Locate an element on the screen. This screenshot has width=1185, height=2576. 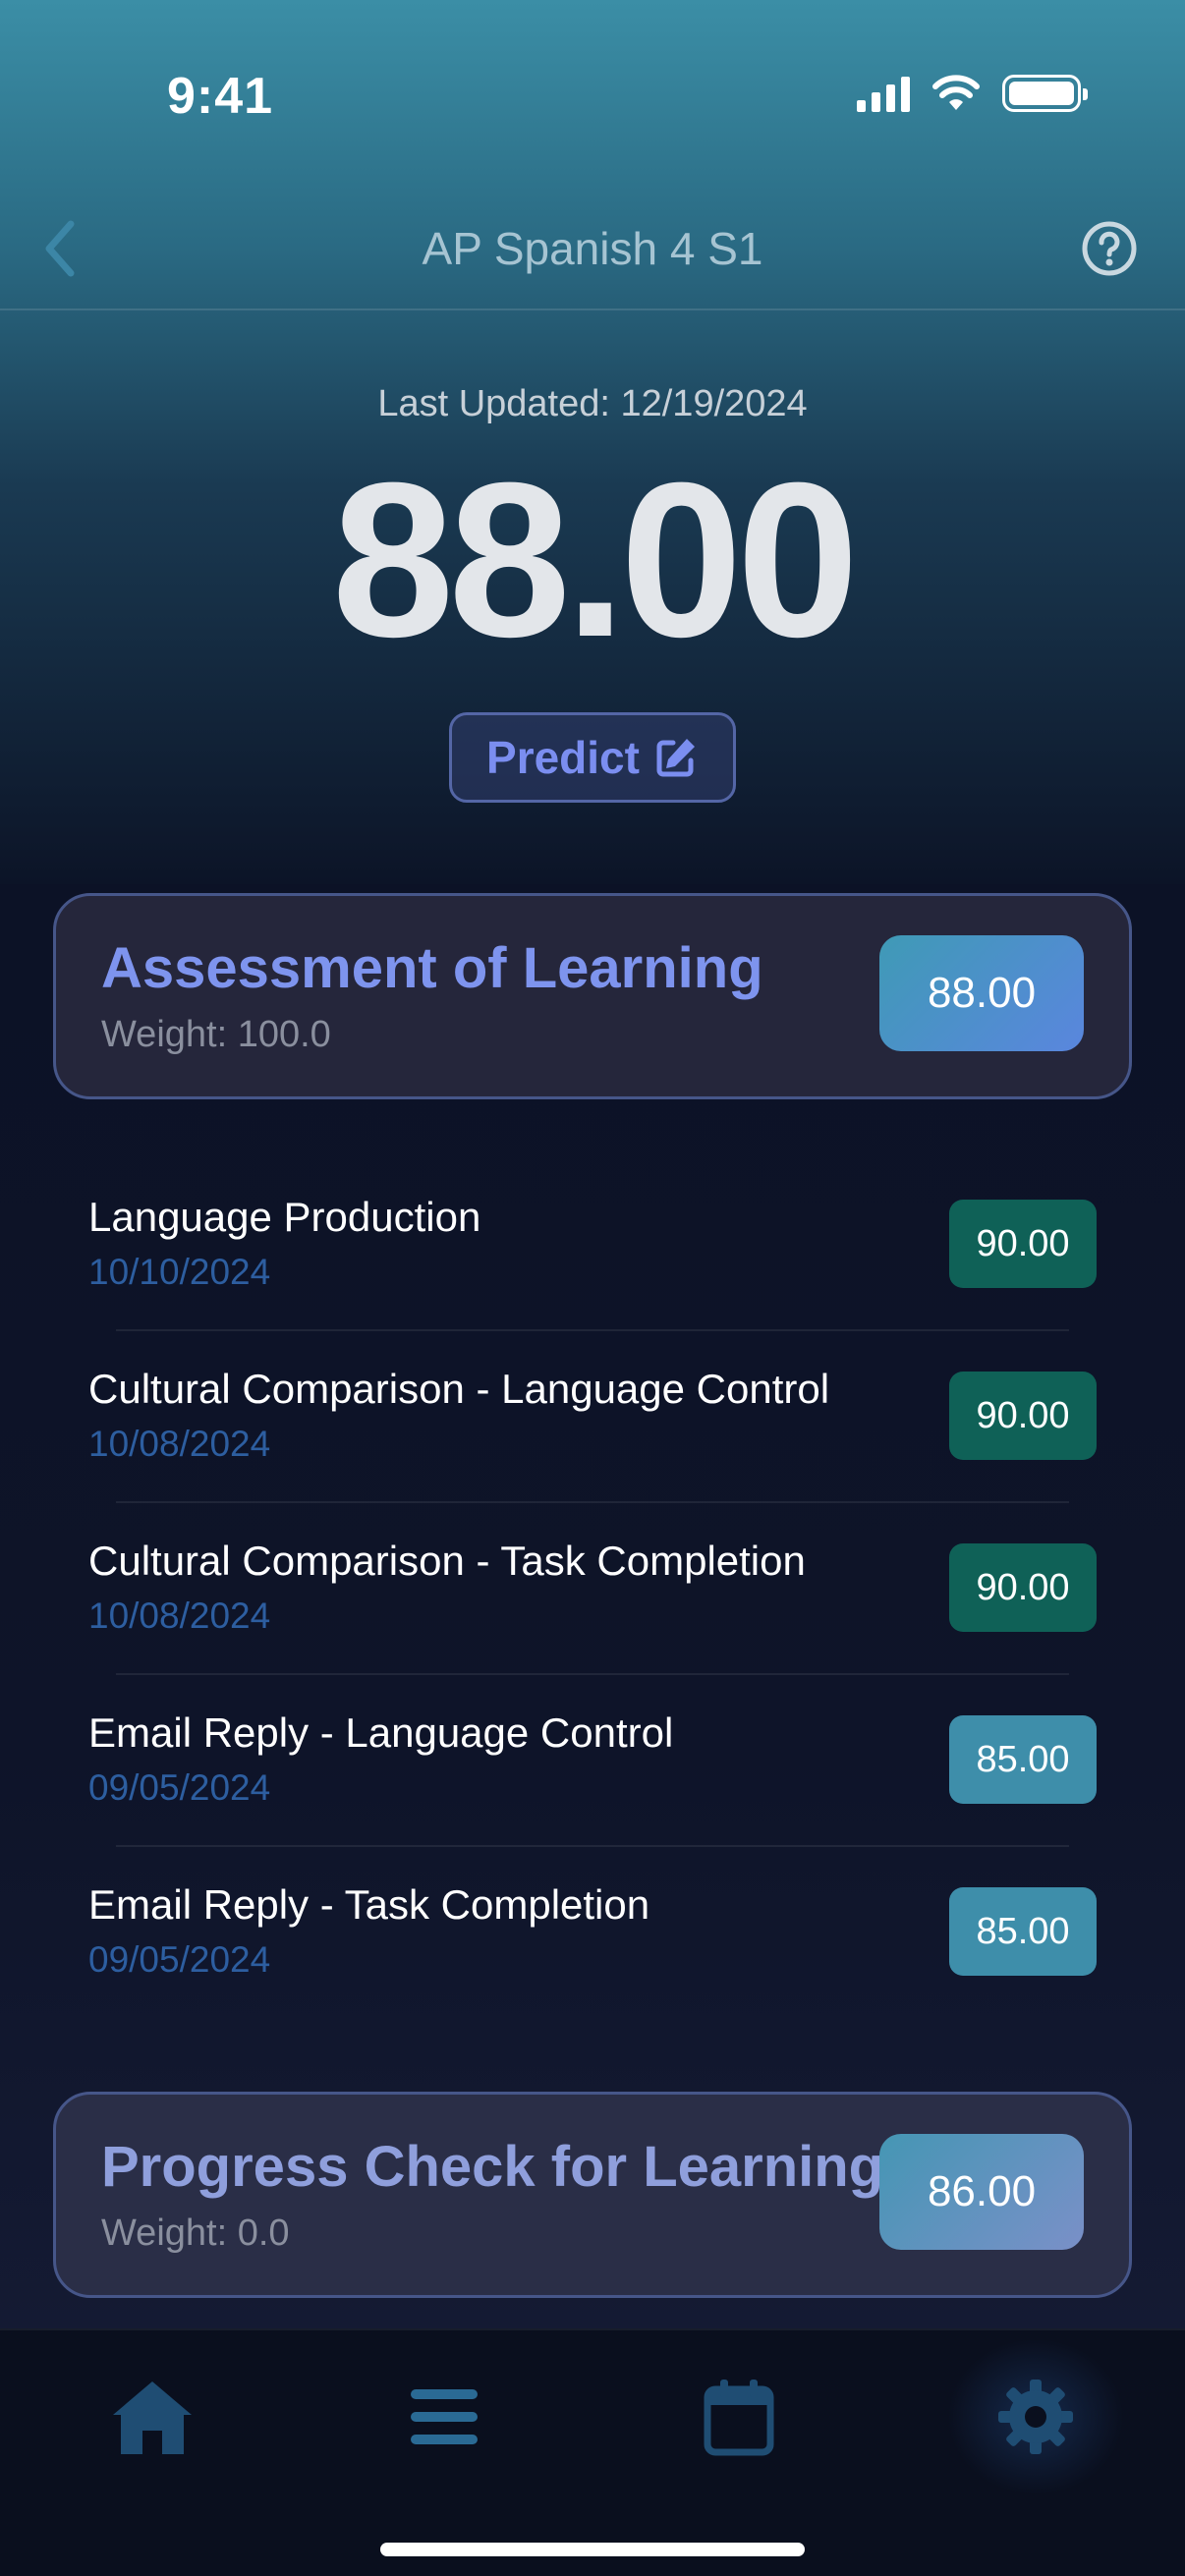
question-circle-icon is located at coordinates (1110, 248).